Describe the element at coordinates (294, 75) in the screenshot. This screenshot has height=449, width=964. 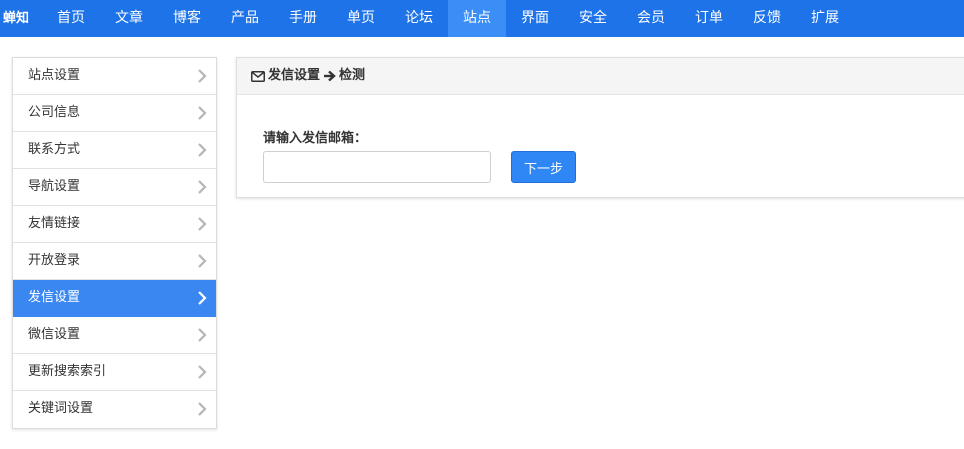
I see `panel-title: 发信设置` at that location.